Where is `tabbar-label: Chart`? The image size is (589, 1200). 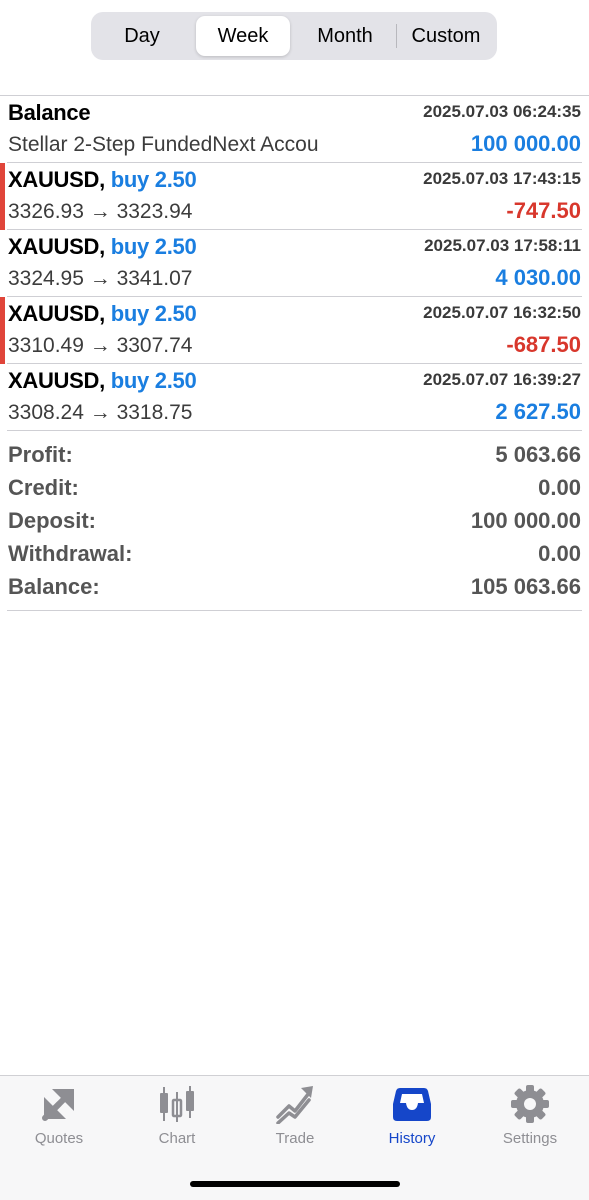
tabbar-label: Chart is located at coordinates (177, 1138).